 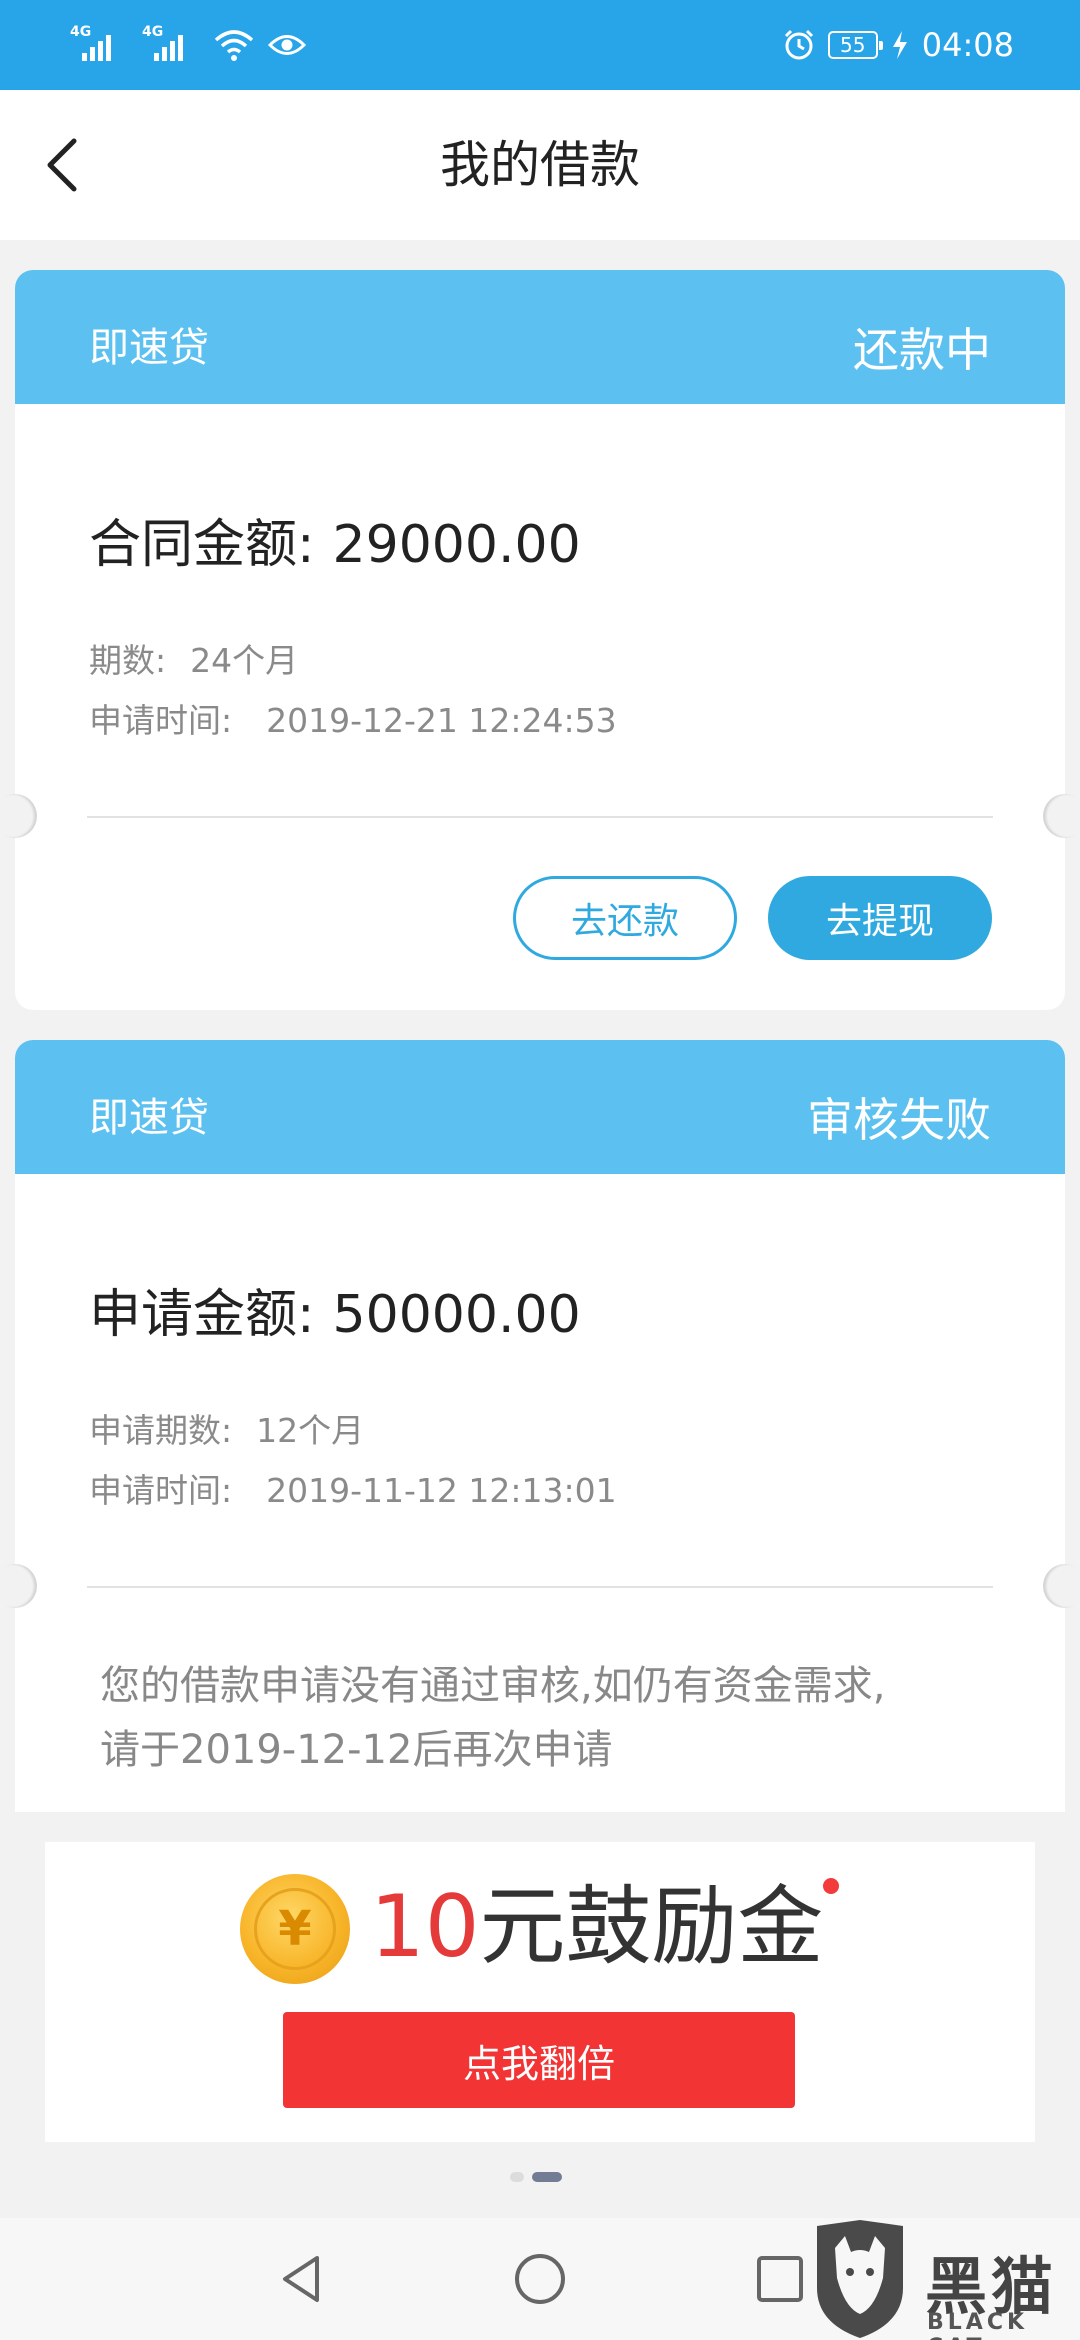 What do you see at coordinates (831, 1886) in the screenshot?
I see `notification-dot` at bounding box center [831, 1886].